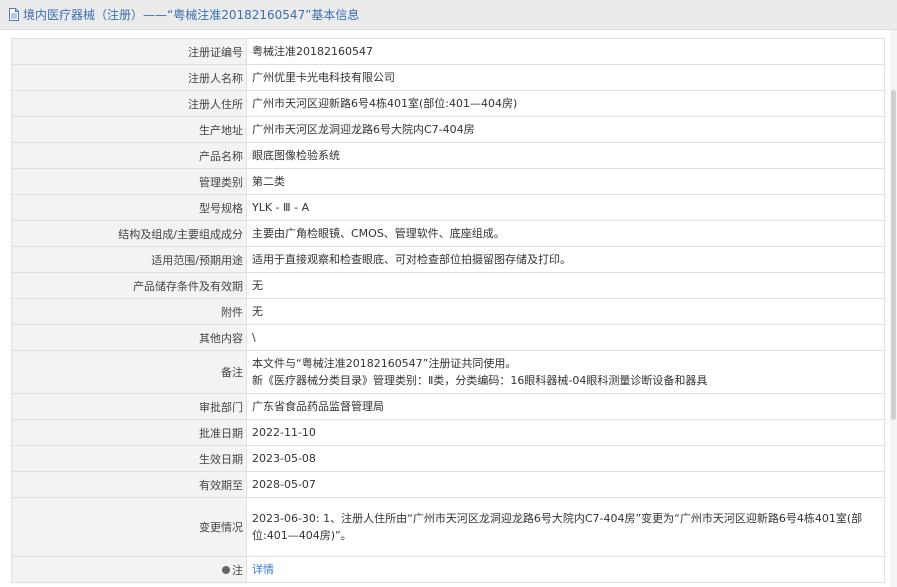  I want to click on table-row: 其他内容 \, so click(448, 337).